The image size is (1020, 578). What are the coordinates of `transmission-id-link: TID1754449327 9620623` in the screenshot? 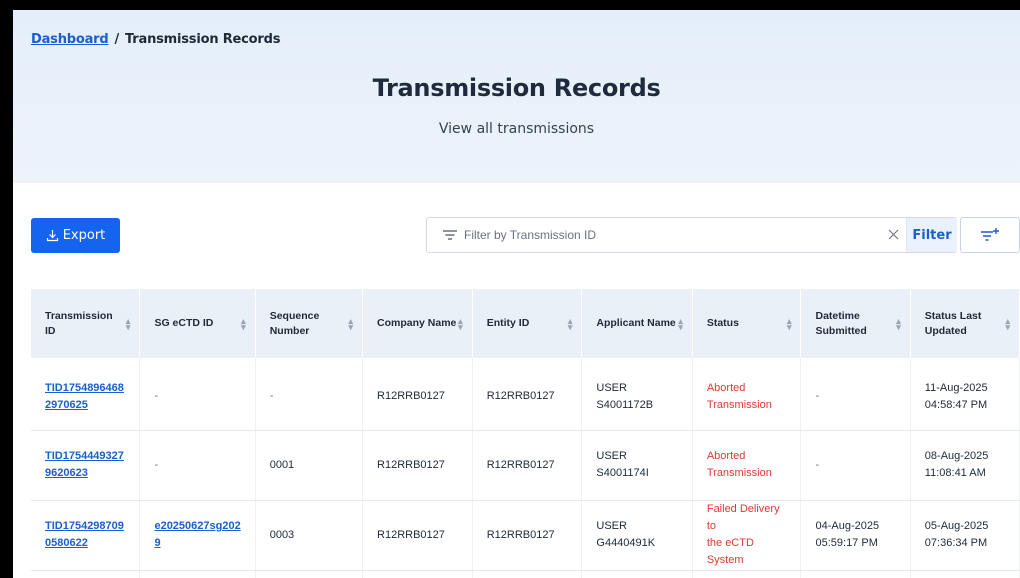 It's located at (84, 464).